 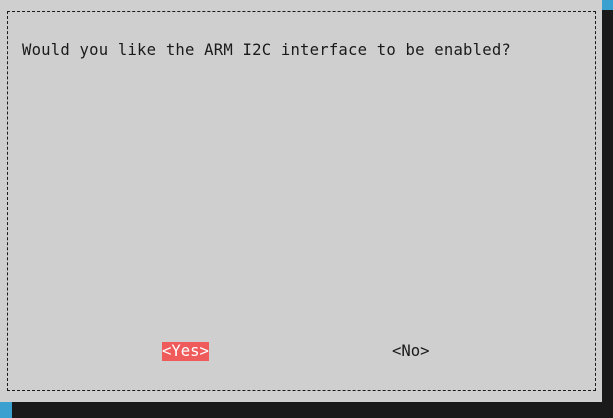 I want to click on yes-button: <Yes>, so click(x=185, y=351).